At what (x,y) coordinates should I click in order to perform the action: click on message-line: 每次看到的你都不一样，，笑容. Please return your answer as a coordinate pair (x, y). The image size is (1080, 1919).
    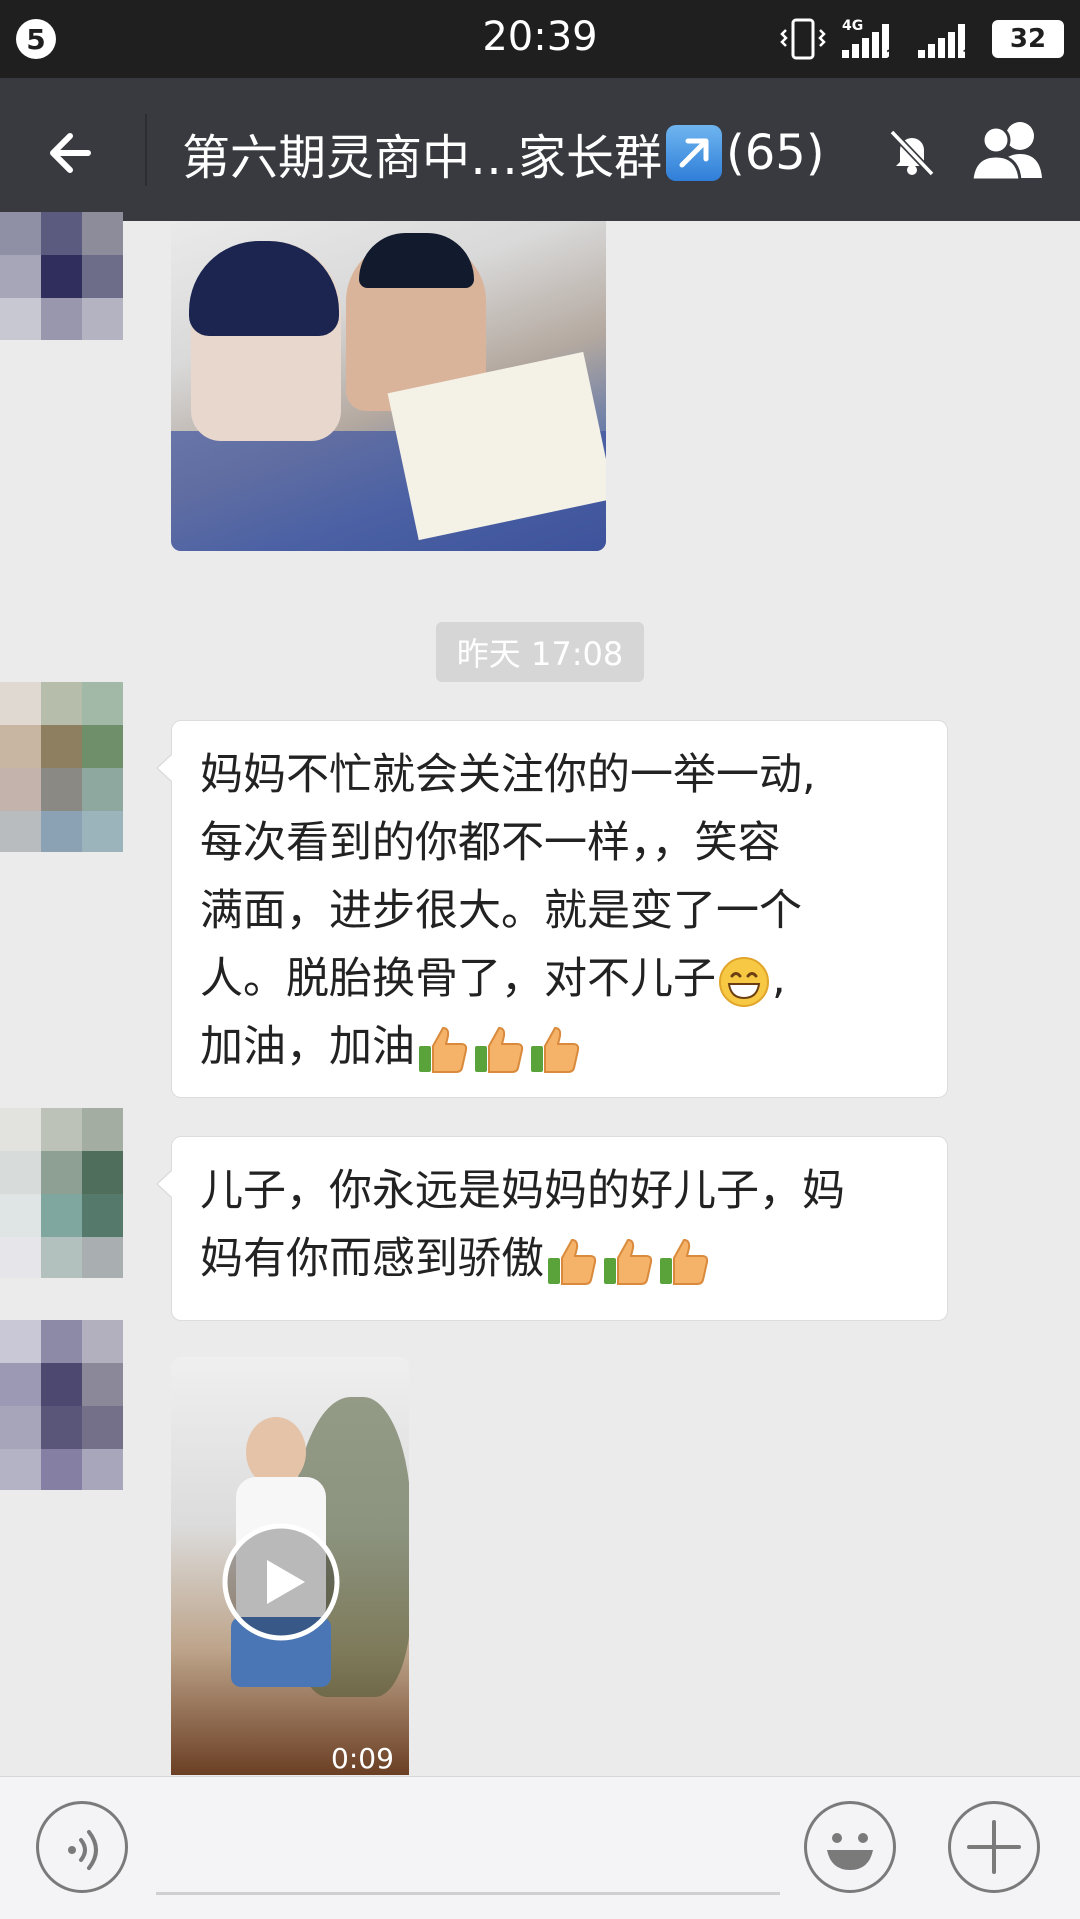
    Looking at the image, I should click on (490, 843).